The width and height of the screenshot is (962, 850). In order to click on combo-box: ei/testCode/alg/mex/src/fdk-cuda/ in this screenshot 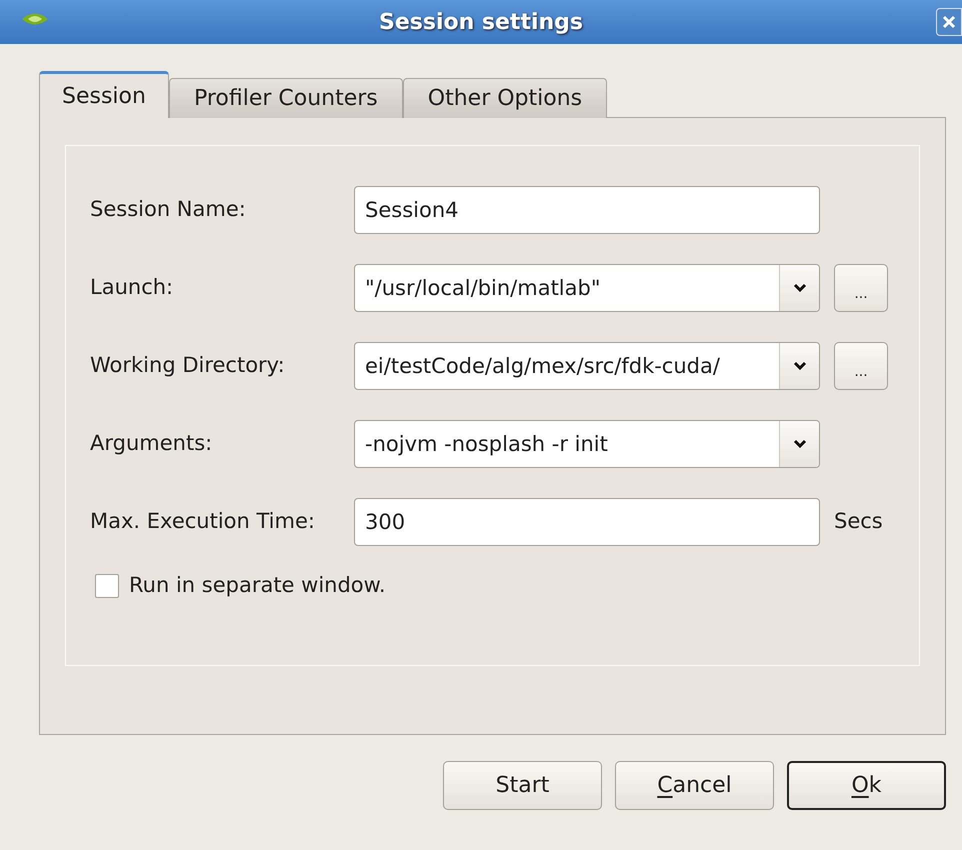, I will do `click(587, 366)`.